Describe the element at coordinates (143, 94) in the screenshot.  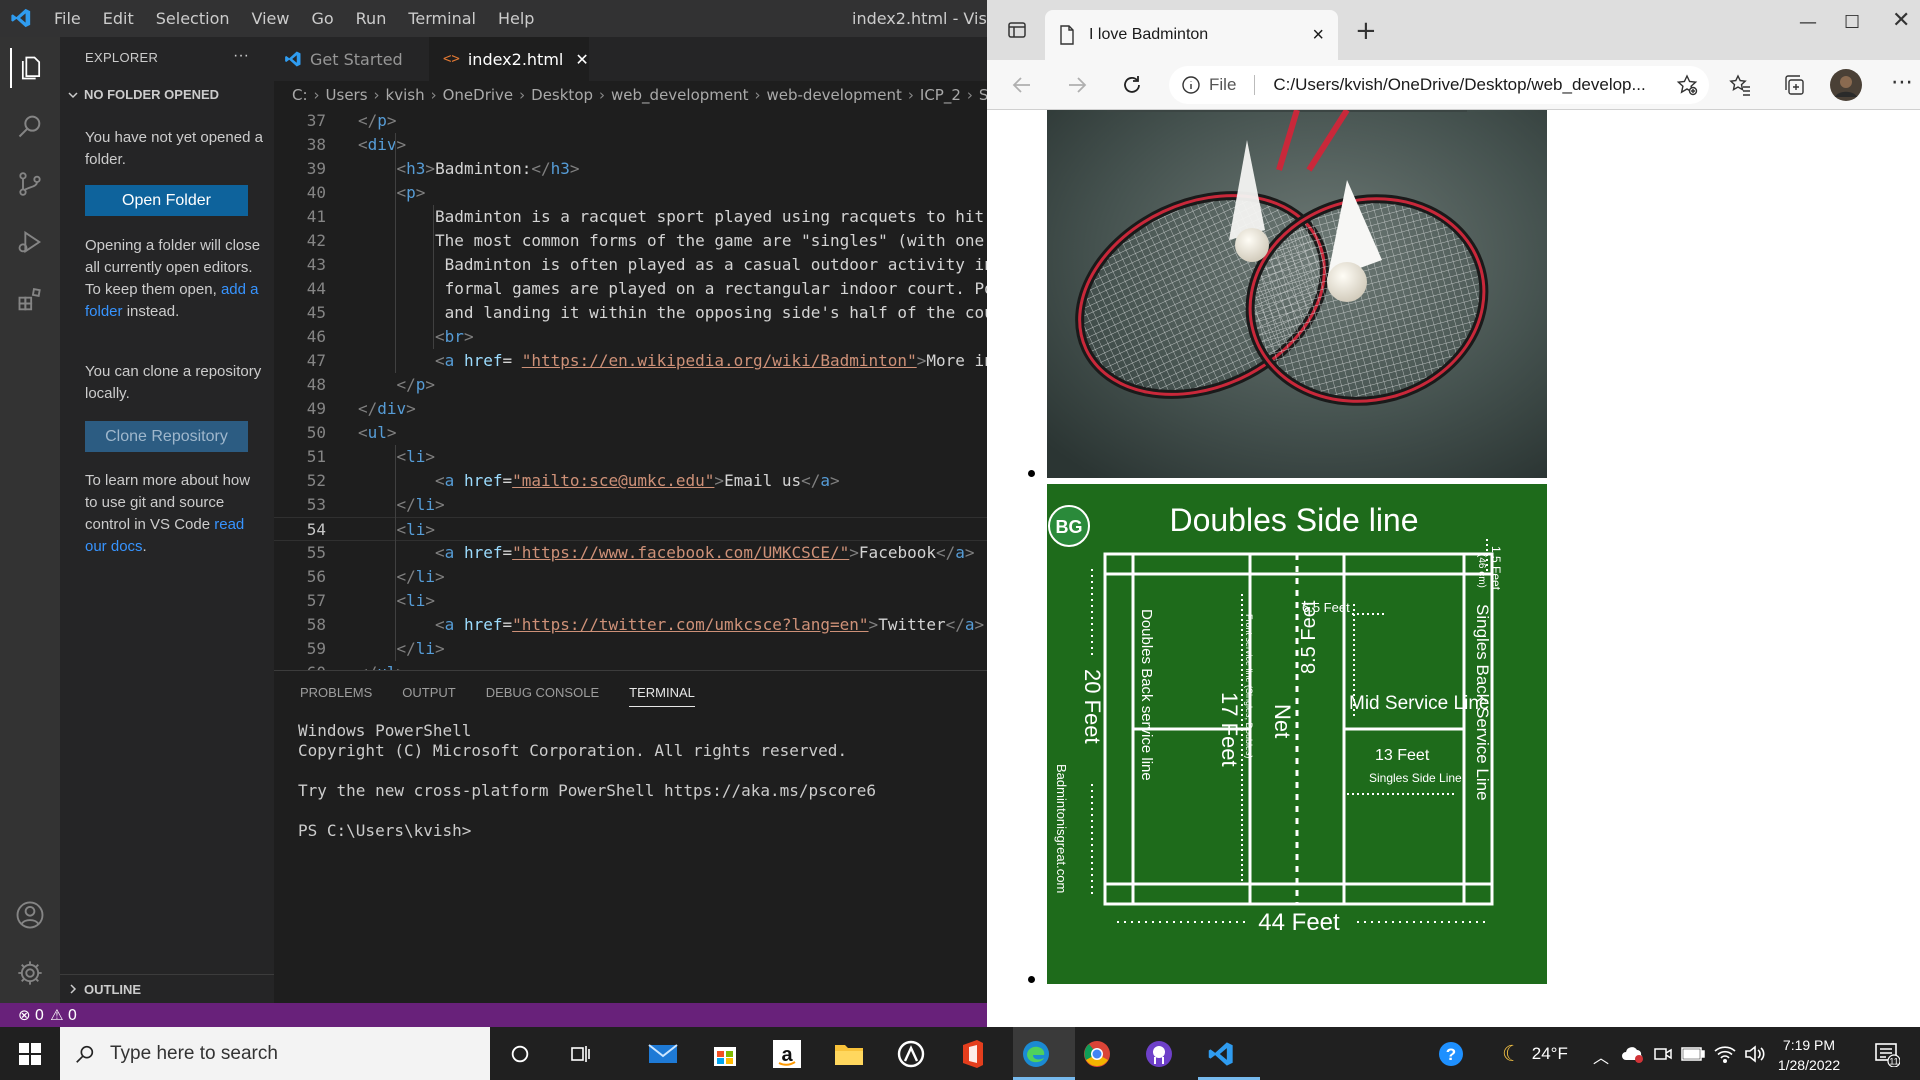
I see `no-folder-section: NO FOLDER OPENED` at that location.